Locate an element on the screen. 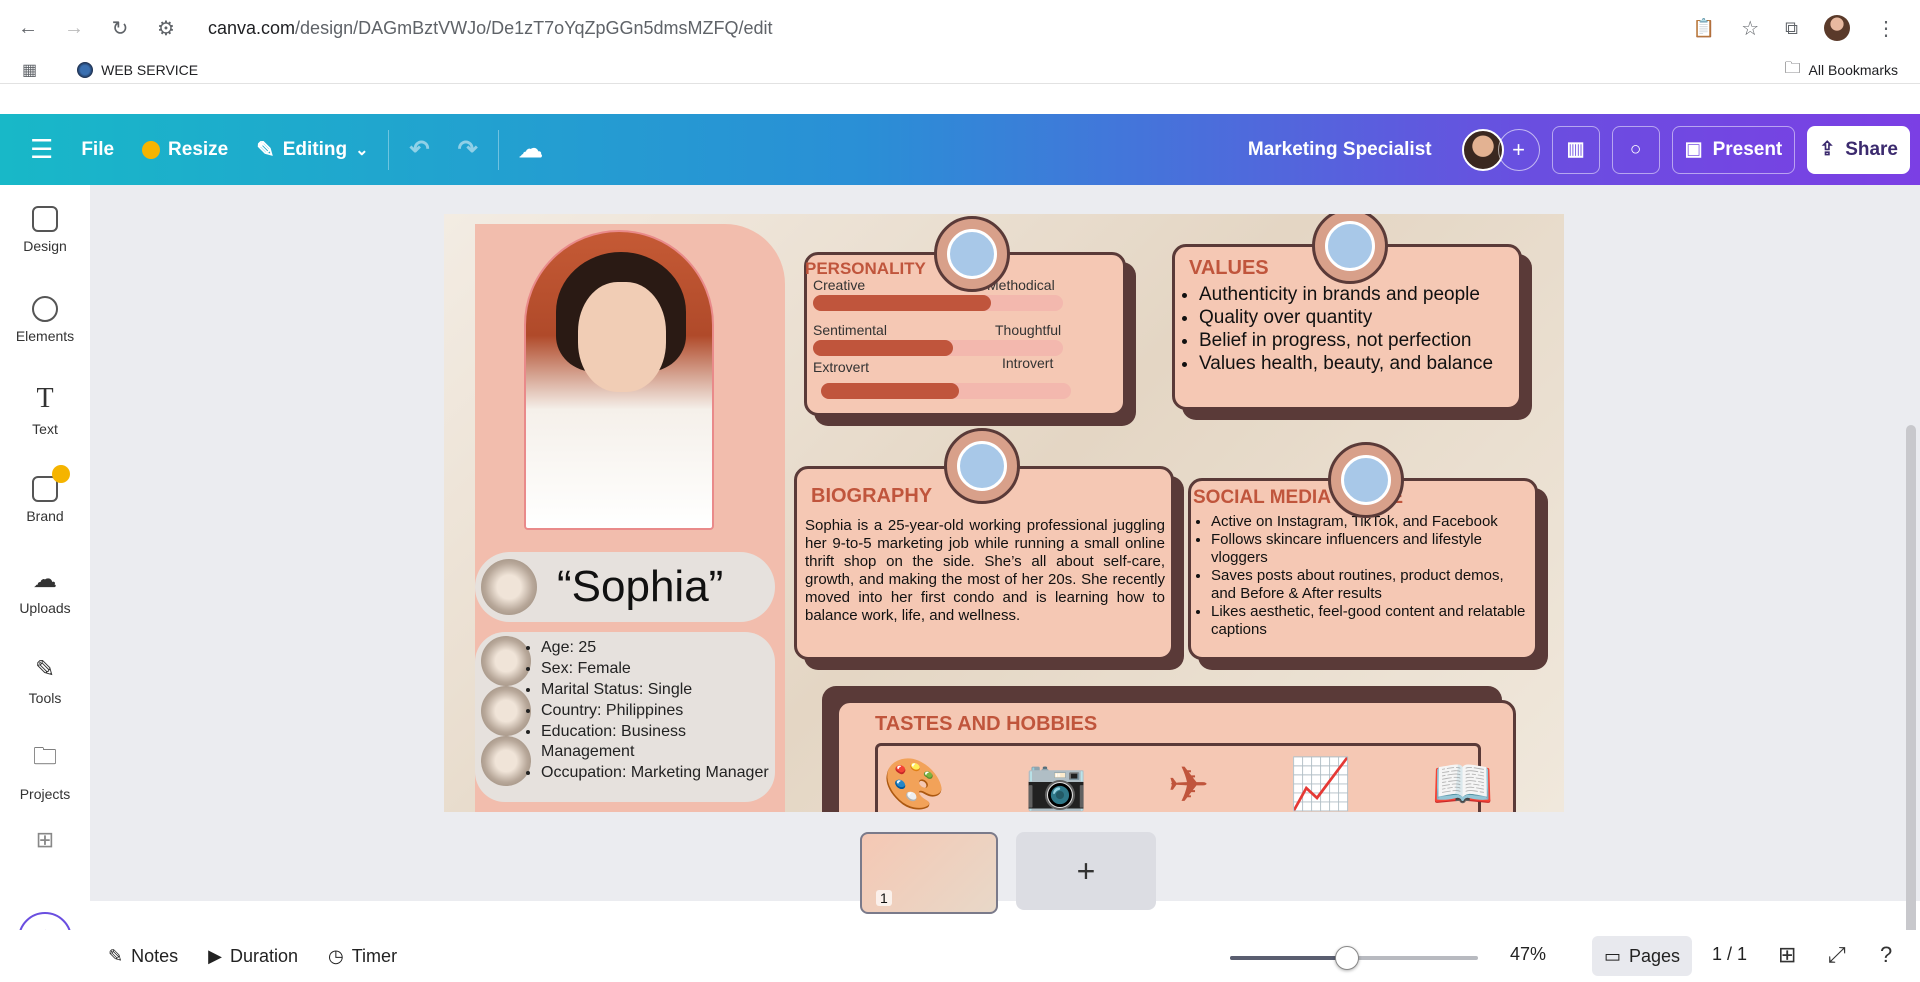 The width and height of the screenshot is (1920, 982). biography-title: BIOGRAPHY is located at coordinates (872, 496).